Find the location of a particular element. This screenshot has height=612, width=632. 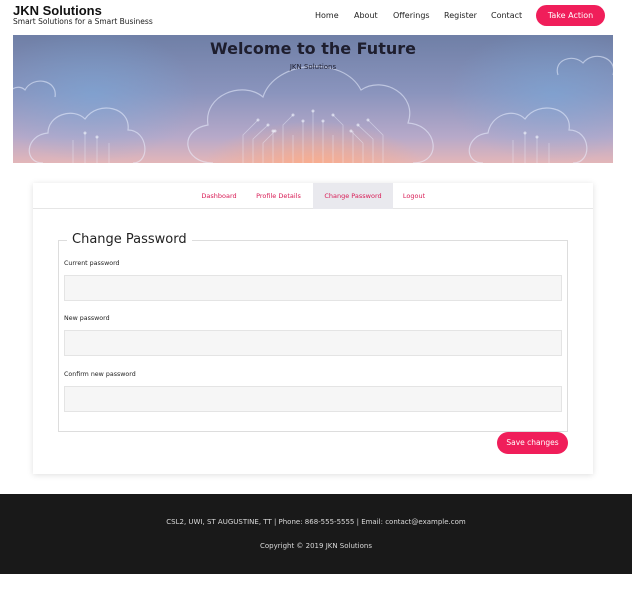

form-legend: Change Password is located at coordinates (129, 239).